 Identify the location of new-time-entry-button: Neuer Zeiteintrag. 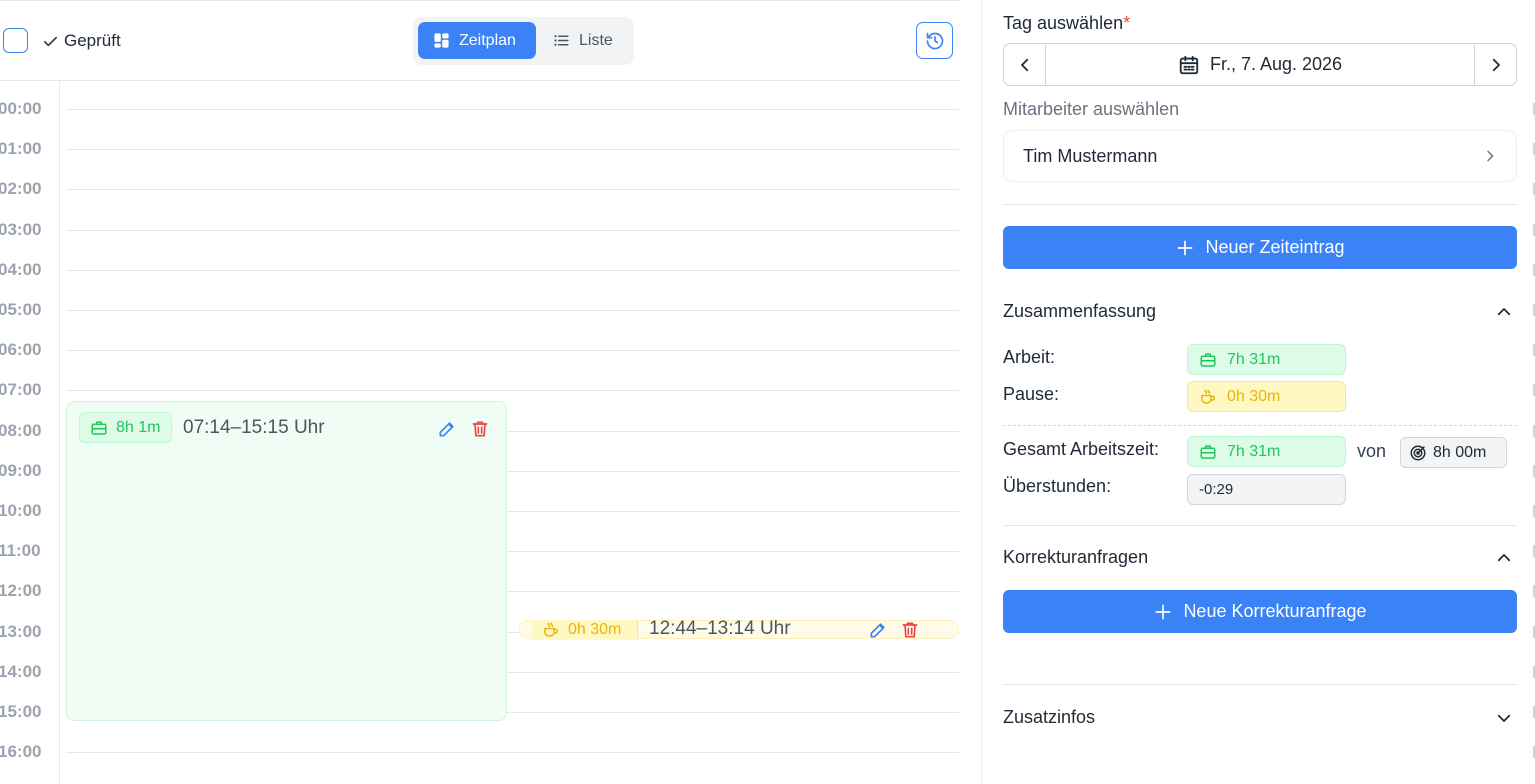
(1260, 247).